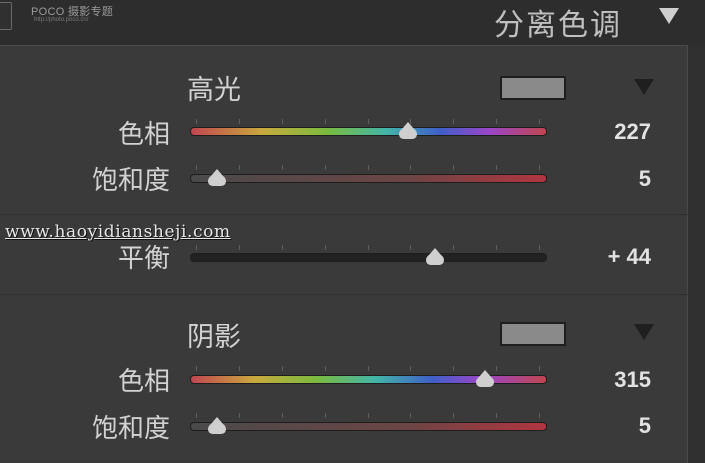 This screenshot has height=463, width=705. I want to click on shadows-hue-label: 色相, so click(143, 382).